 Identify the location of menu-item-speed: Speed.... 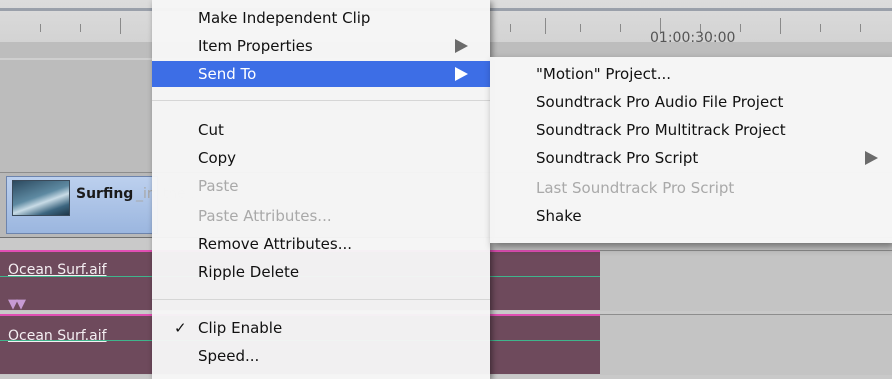
(321, 356).